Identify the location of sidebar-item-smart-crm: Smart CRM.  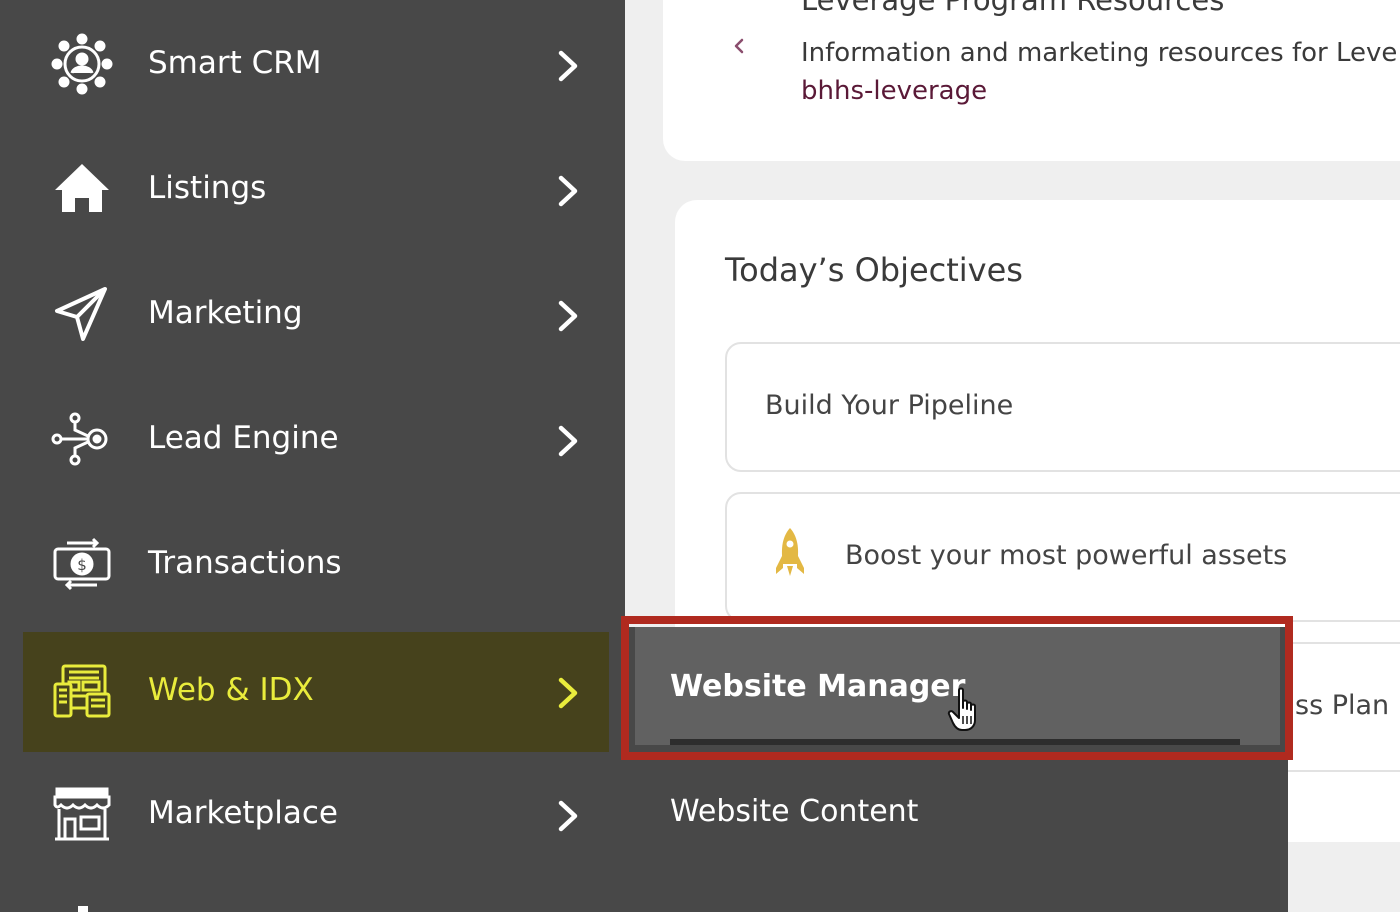
(316, 65).